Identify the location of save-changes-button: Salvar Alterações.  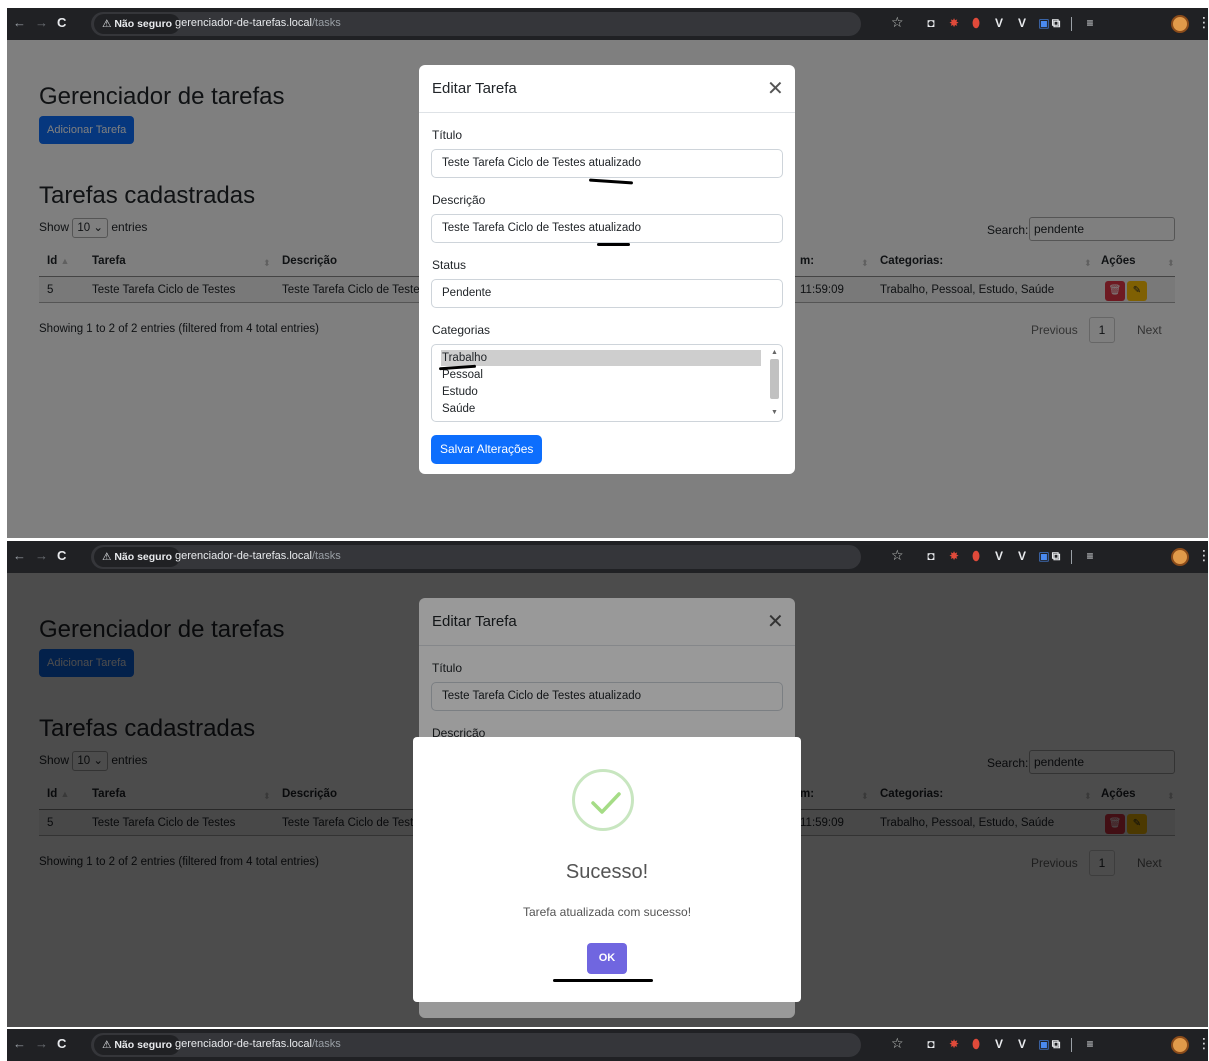
(487, 449).